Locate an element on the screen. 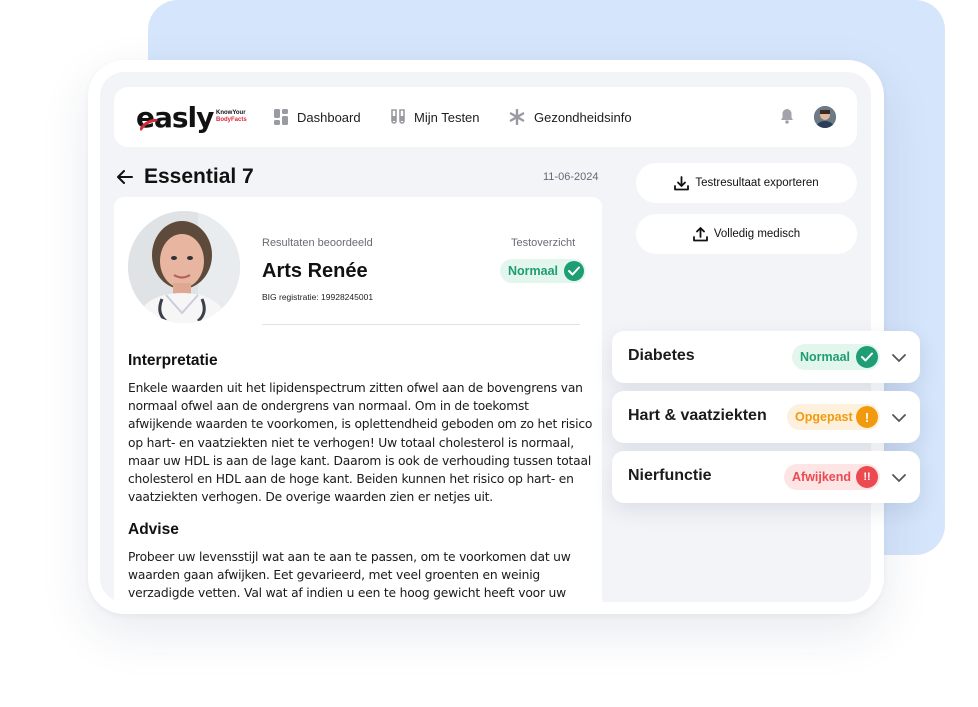  download-icon is located at coordinates (682, 183).